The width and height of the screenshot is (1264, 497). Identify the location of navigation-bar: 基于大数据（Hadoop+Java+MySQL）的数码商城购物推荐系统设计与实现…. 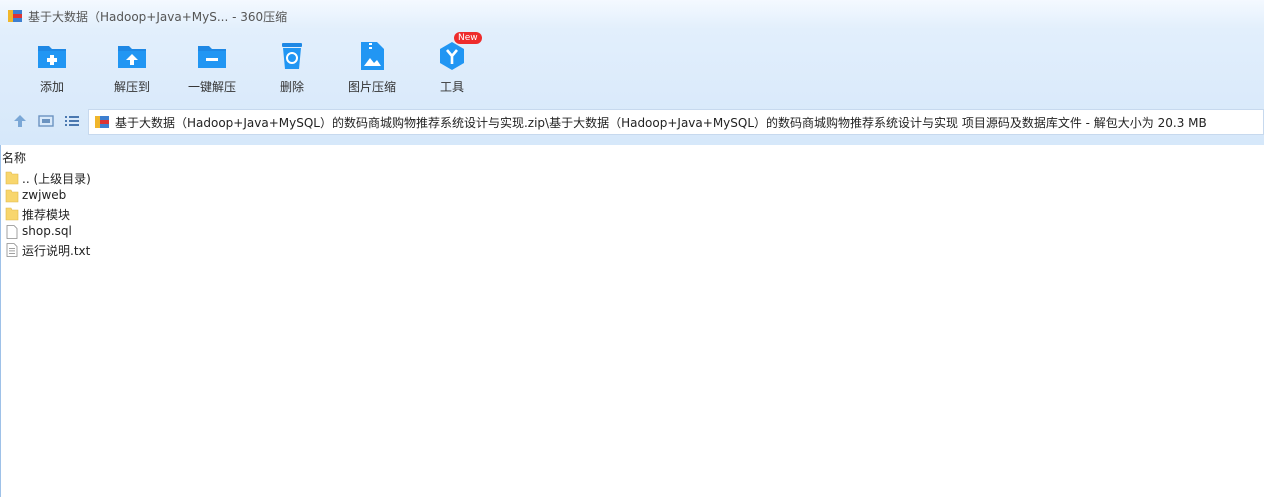
(632, 121).